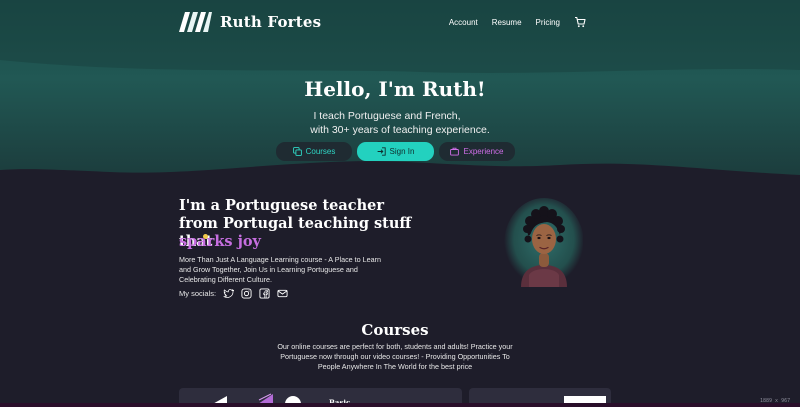 This screenshot has width=800, height=407. I want to click on experience-button-label: Experience, so click(483, 151).